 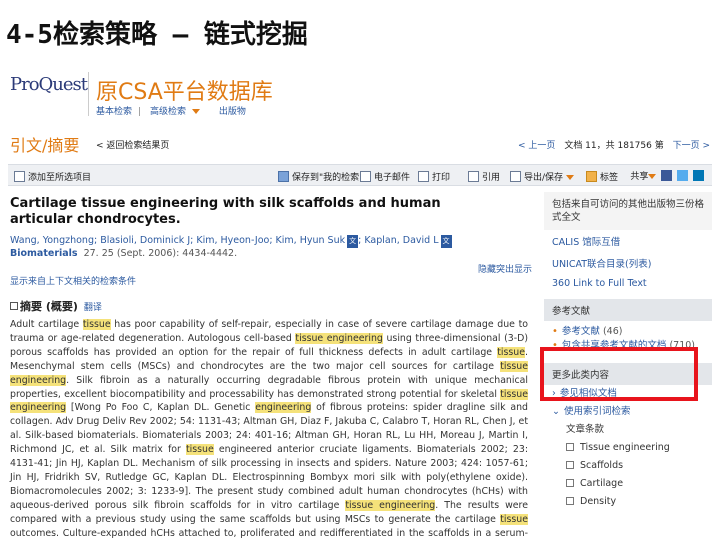 What do you see at coordinates (49, 84) in the screenshot?
I see `logo-text: ProQuest` at bounding box center [49, 84].